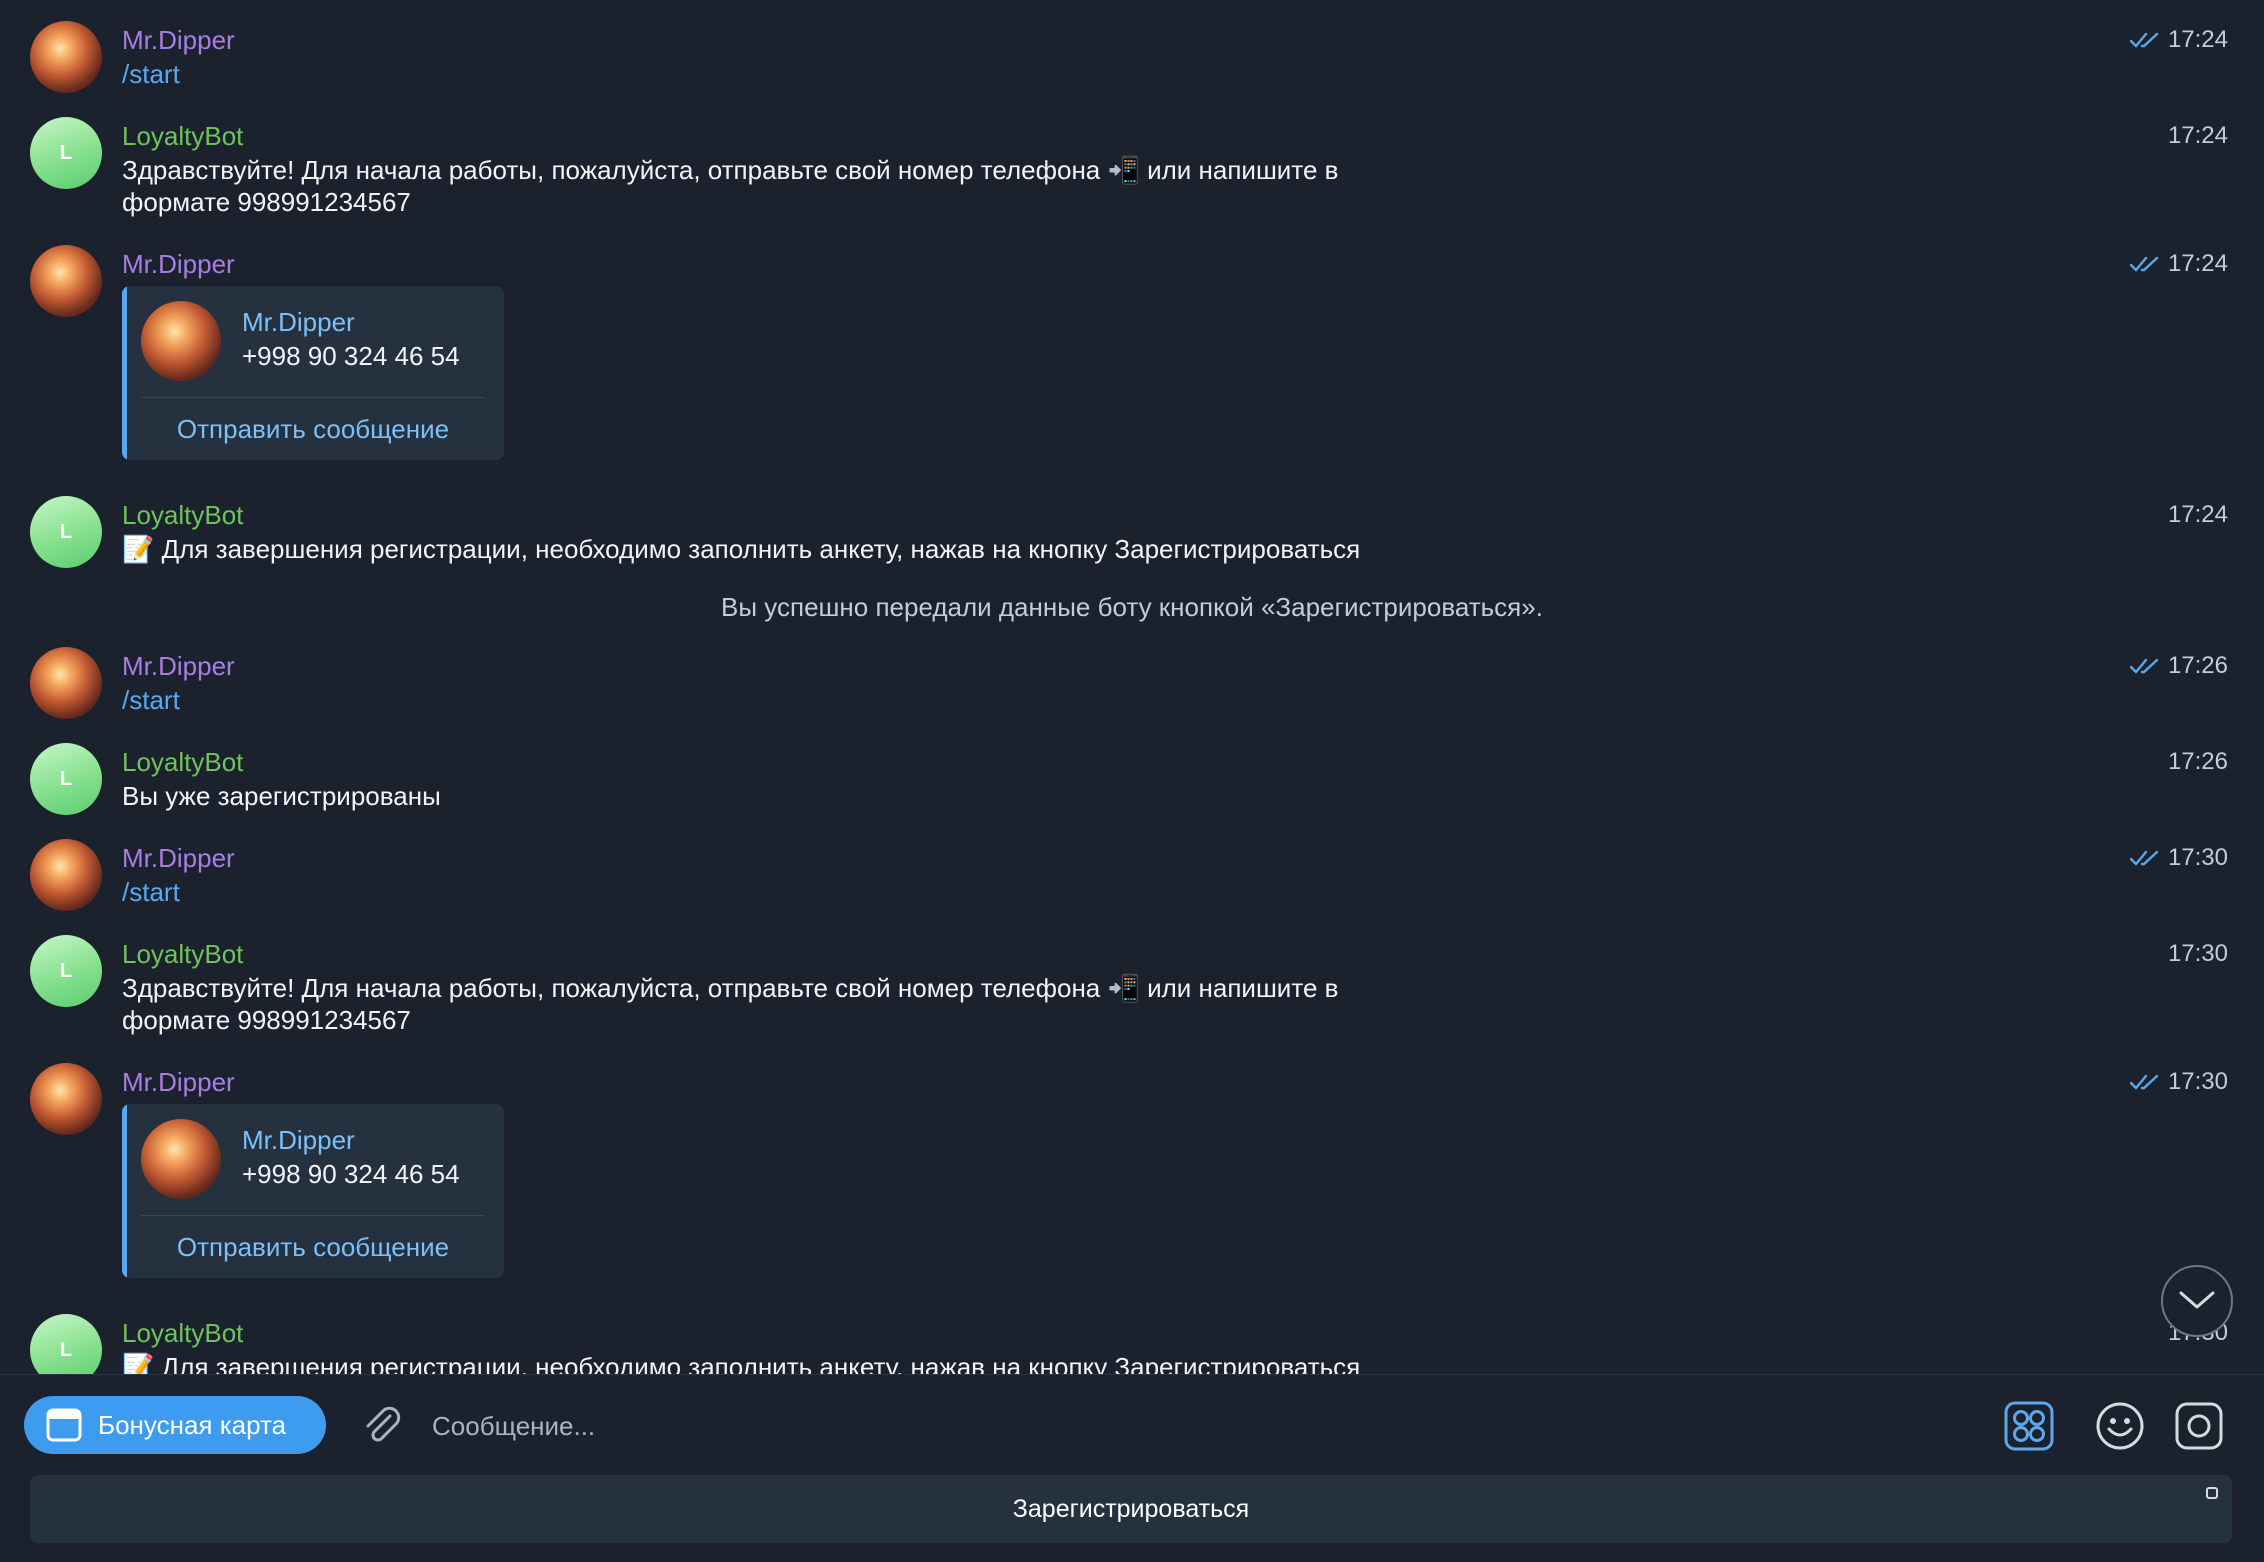 The height and width of the screenshot is (1562, 2264). What do you see at coordinates (64, 1425) in the screenshot?
I see `web-app-window-icon` at bounding box center [64, 1425].